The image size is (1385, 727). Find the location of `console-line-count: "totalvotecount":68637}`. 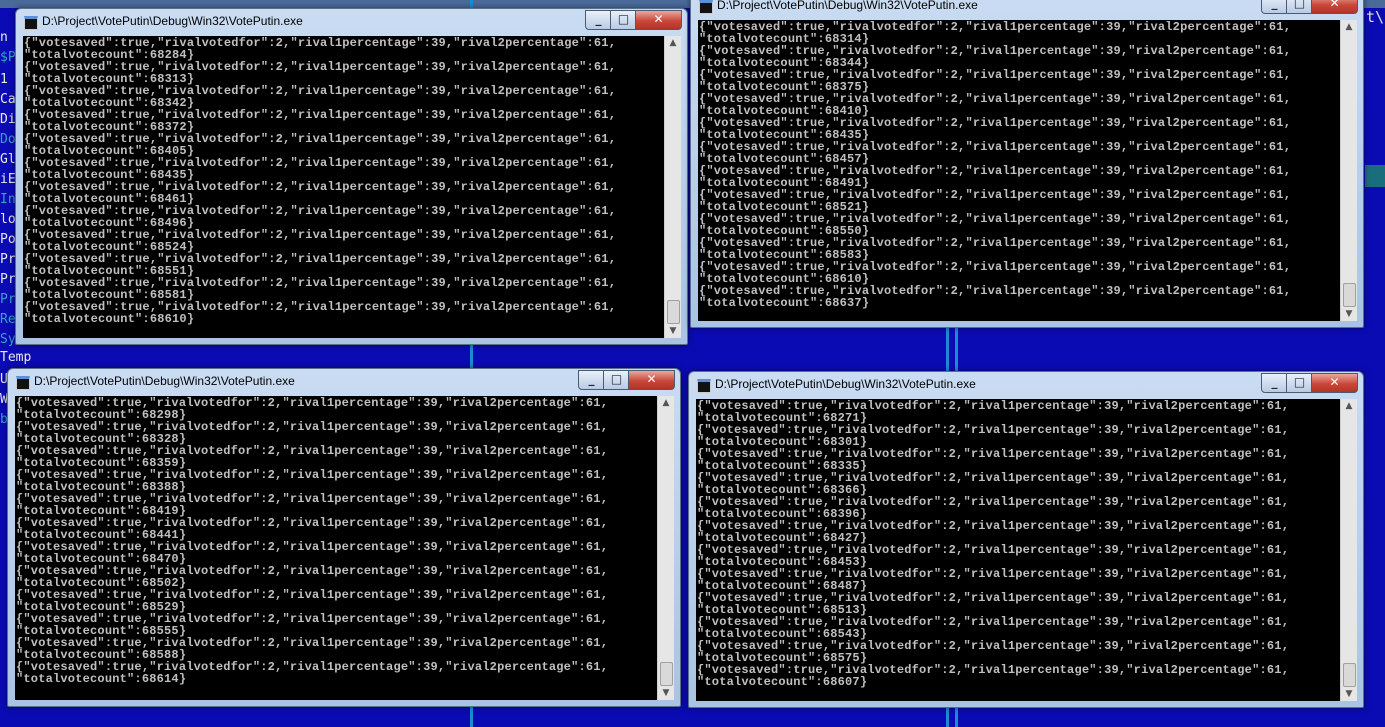

console-line-count: "totalvotecount":68637} is located at coordinates (1019, 303).